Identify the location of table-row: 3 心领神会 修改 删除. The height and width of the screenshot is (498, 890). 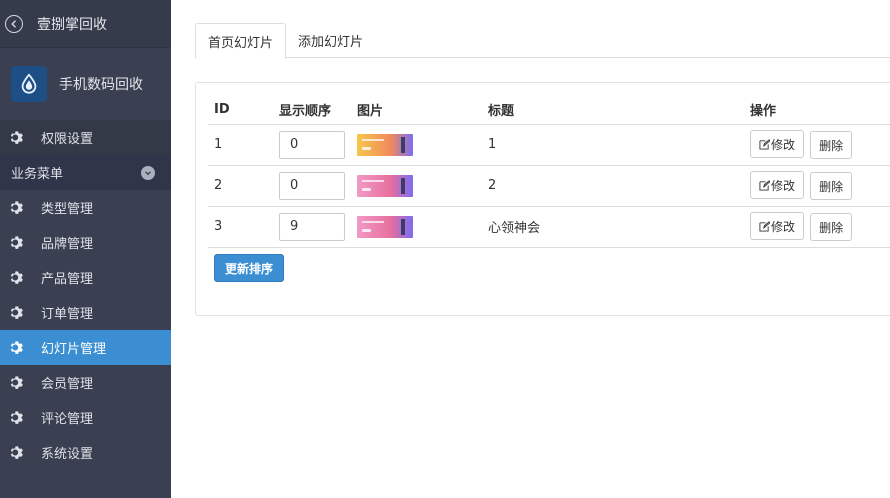
(549, 227).